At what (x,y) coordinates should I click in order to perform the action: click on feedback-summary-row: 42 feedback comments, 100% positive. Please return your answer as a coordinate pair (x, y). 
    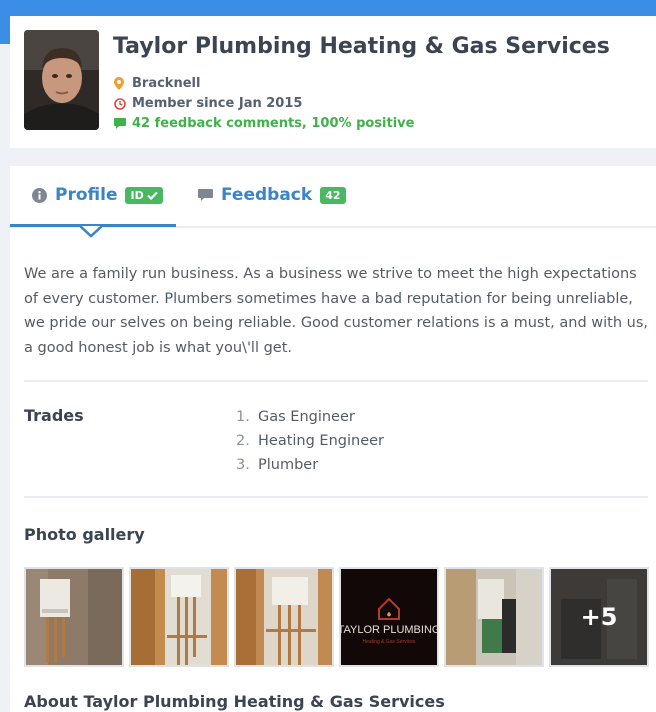
    Looking at the image, I should click on (264, 123).